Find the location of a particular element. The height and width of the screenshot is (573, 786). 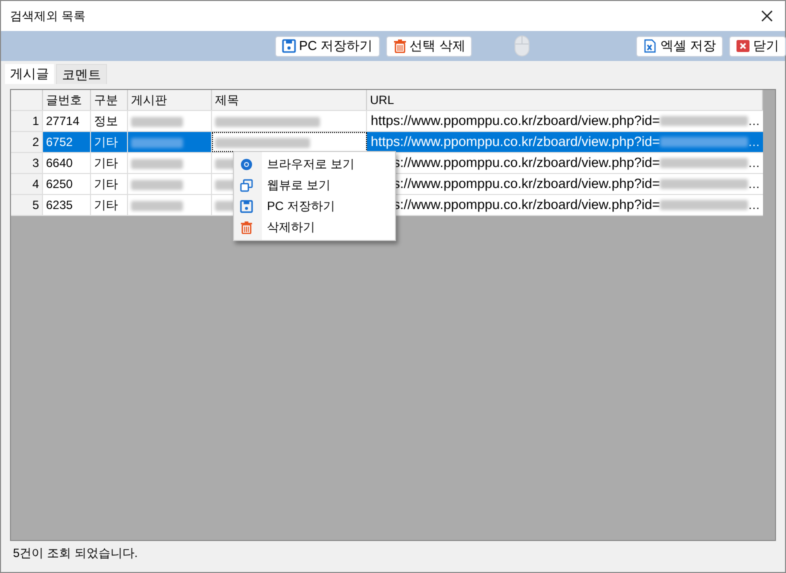

mouse-icon is located at coordinates (522, 46).